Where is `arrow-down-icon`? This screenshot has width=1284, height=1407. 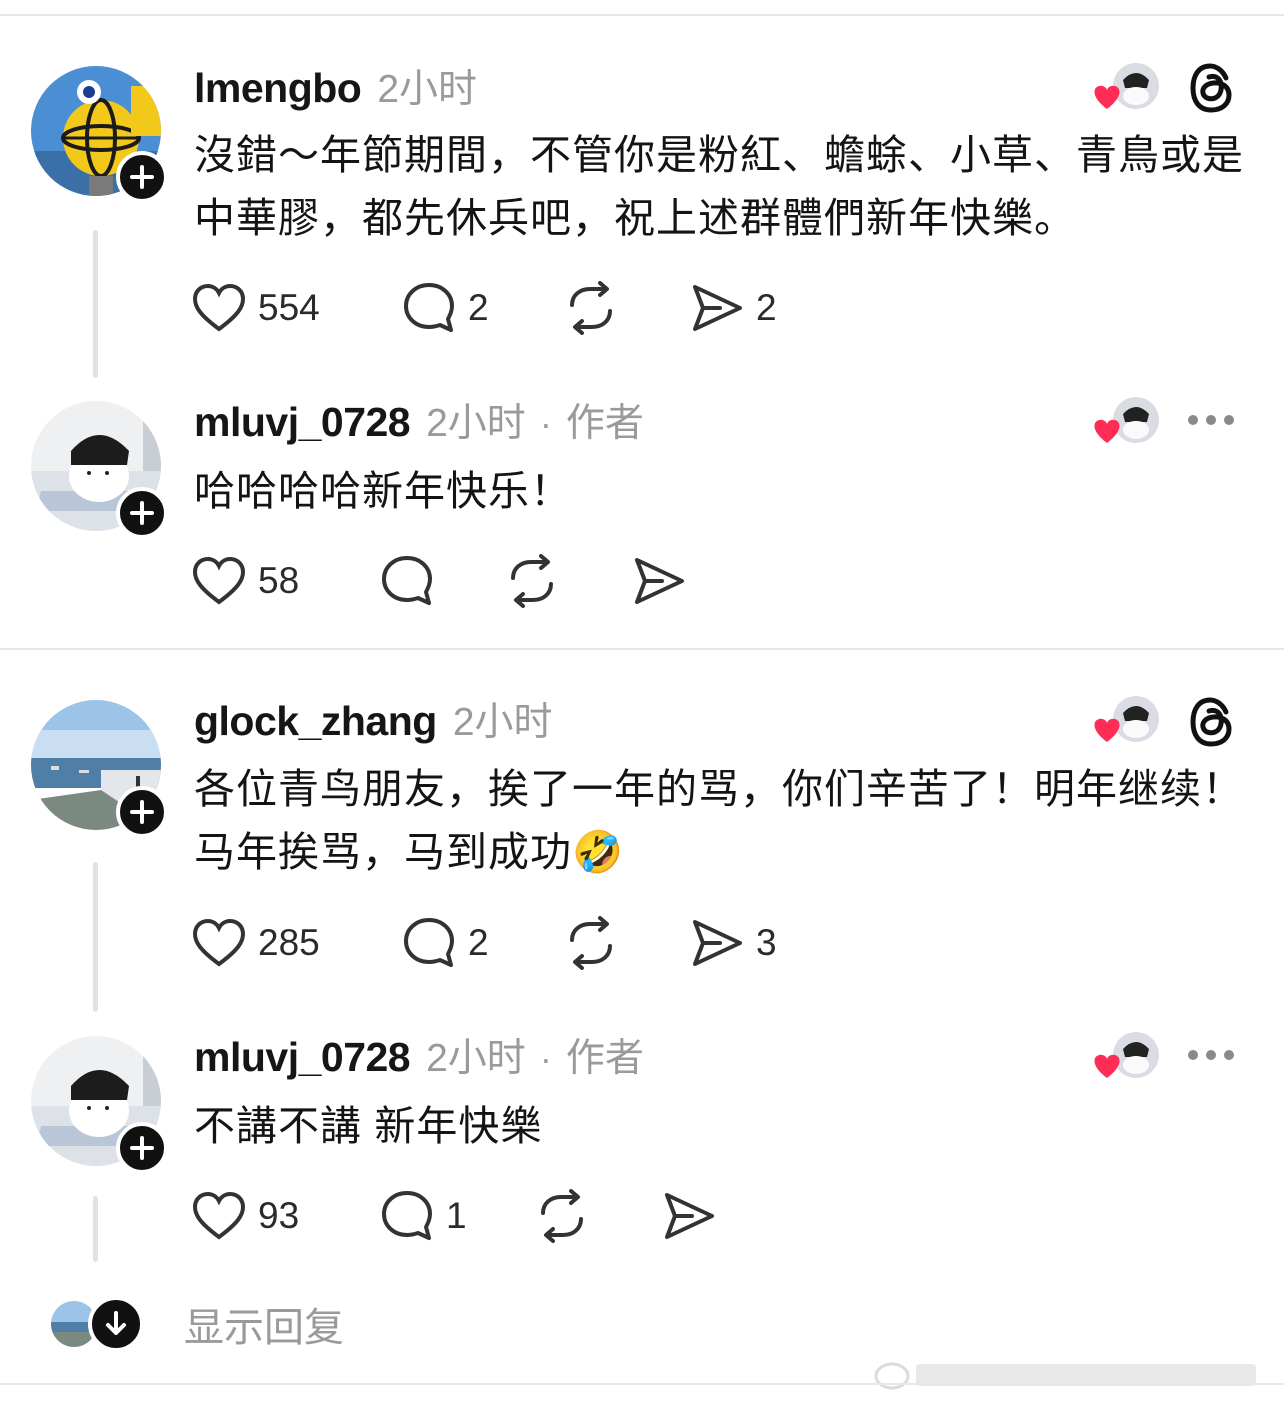
arrow-down-icon is located at coordinates (116, 1323).